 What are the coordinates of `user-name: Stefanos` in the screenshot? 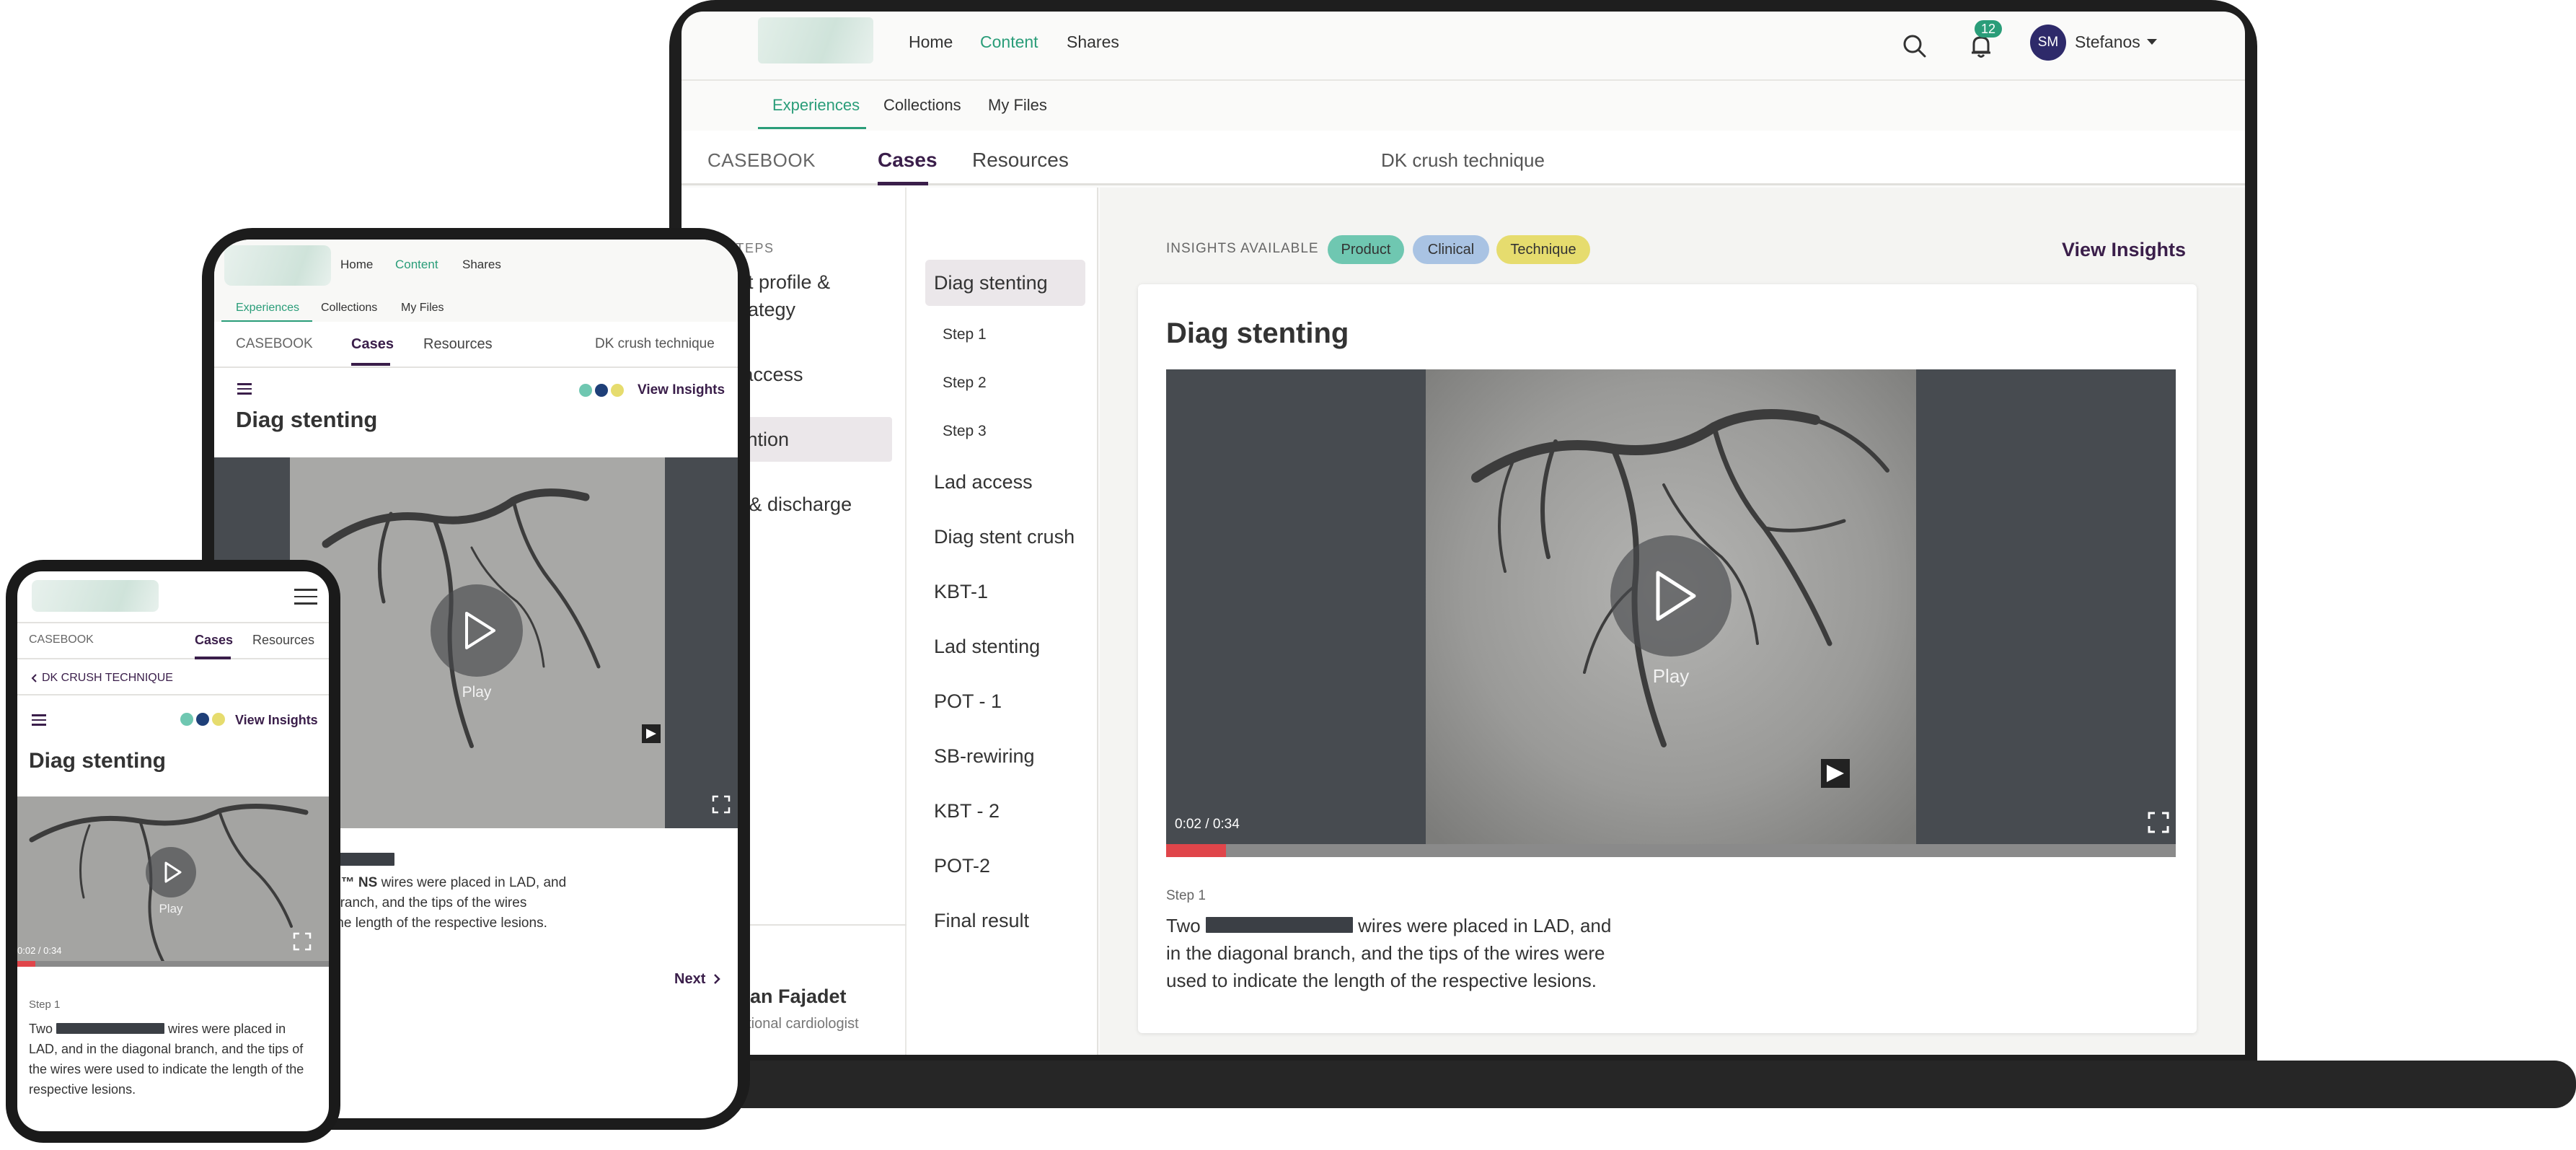 It's located at (2107, 41).